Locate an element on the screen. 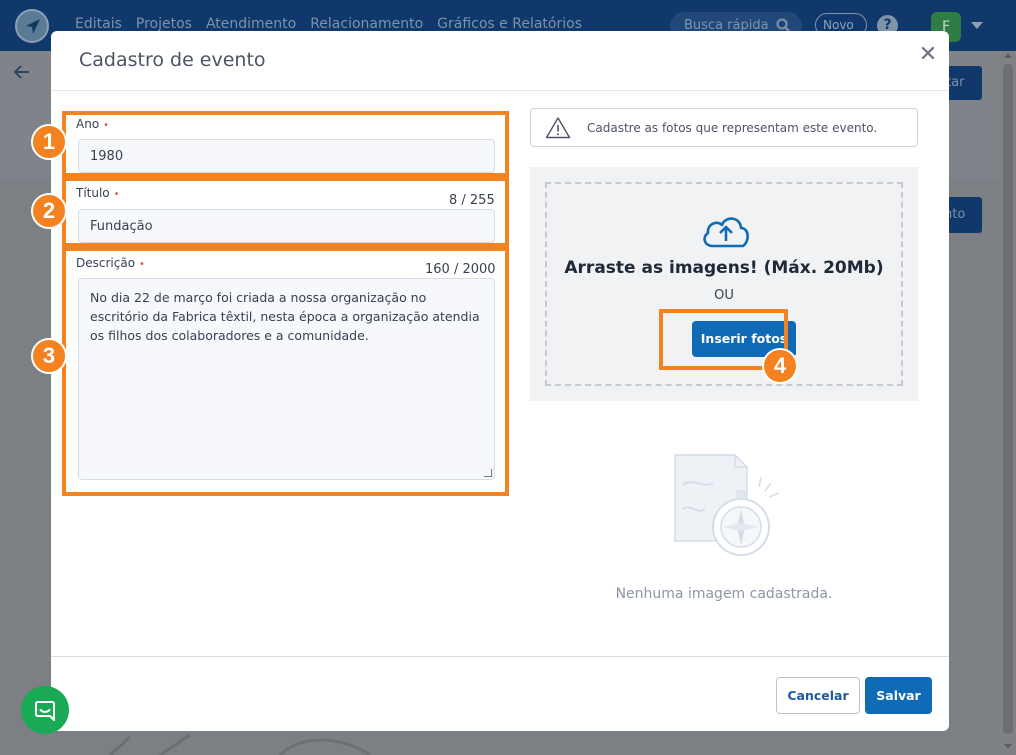 Image resolution: width=1016 pixels, height=755 pixels. cancel-button: Cancelar is located at coordinates (818, 695).